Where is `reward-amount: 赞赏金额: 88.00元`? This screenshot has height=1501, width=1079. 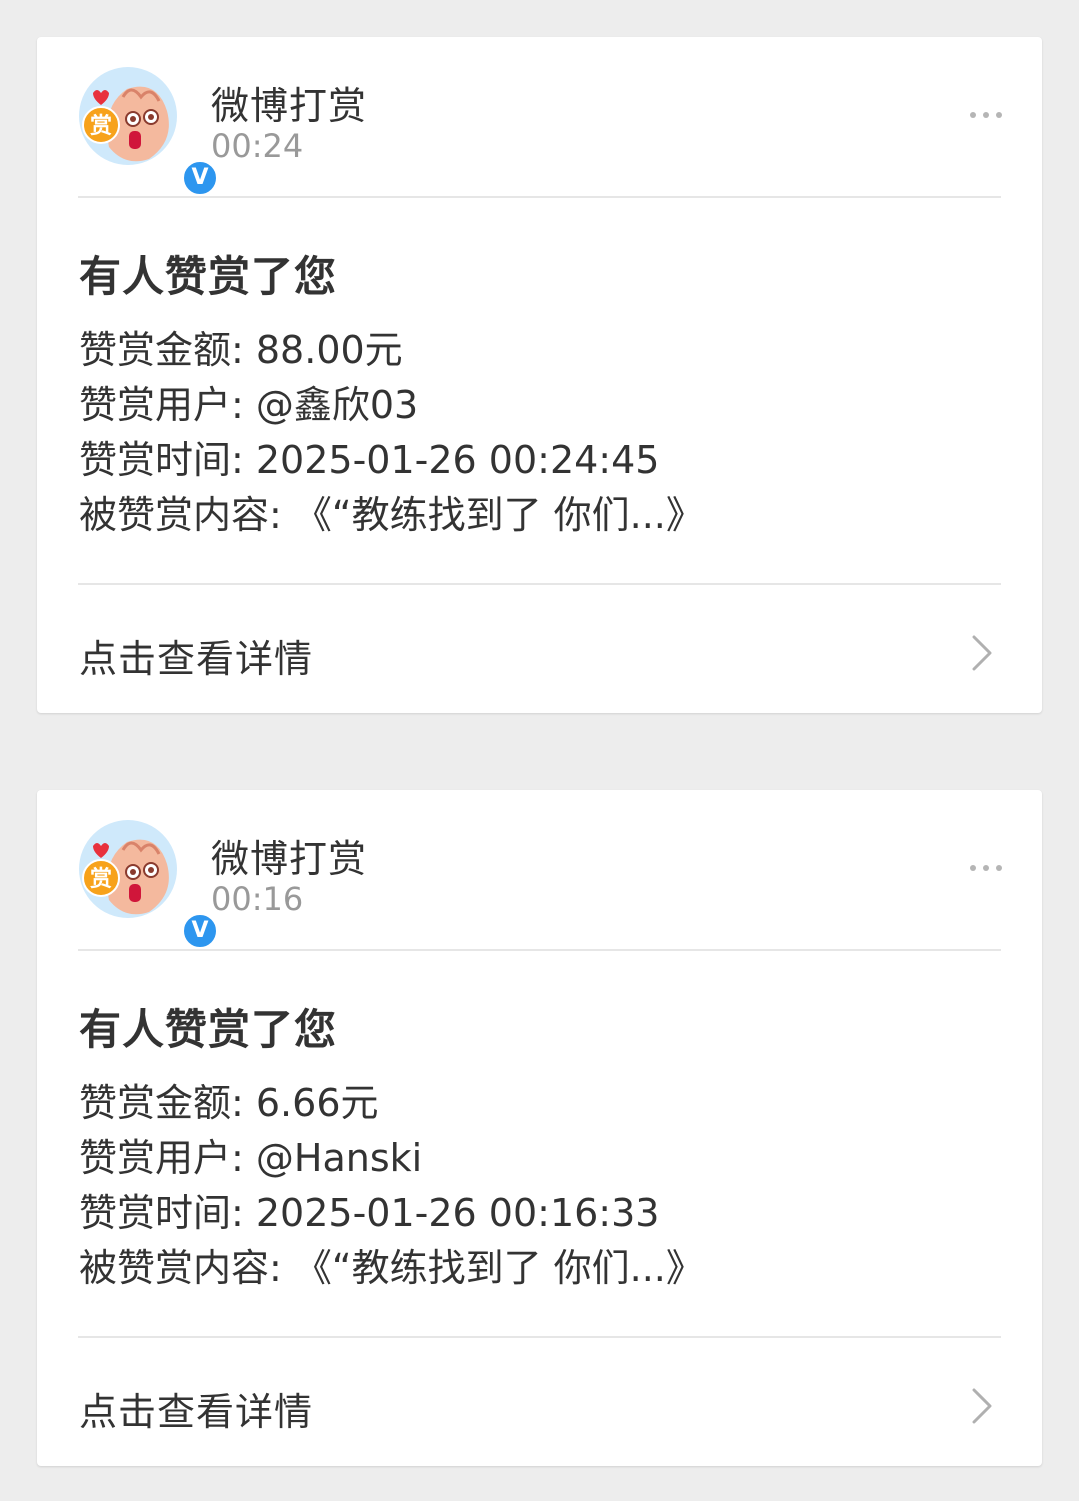
reward-amount: 赞赏金额: 88.00元 is located at coordinates (241, 350).